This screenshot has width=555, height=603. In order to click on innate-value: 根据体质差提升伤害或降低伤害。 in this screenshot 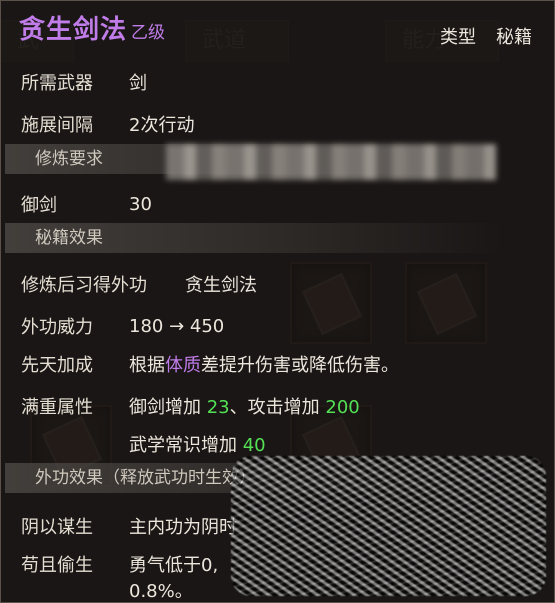, I will do `click(264, 364)`.